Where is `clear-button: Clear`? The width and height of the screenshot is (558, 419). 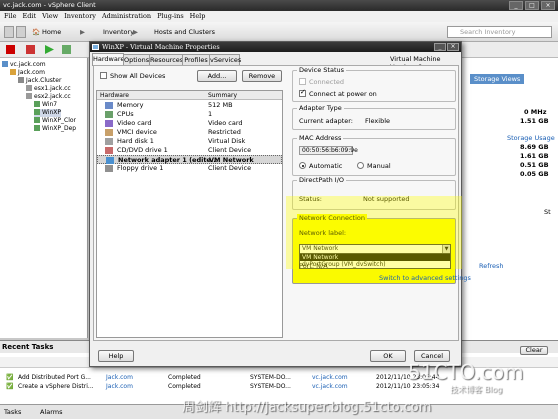
clear-button: Clear is located at coordinates (534, 350).